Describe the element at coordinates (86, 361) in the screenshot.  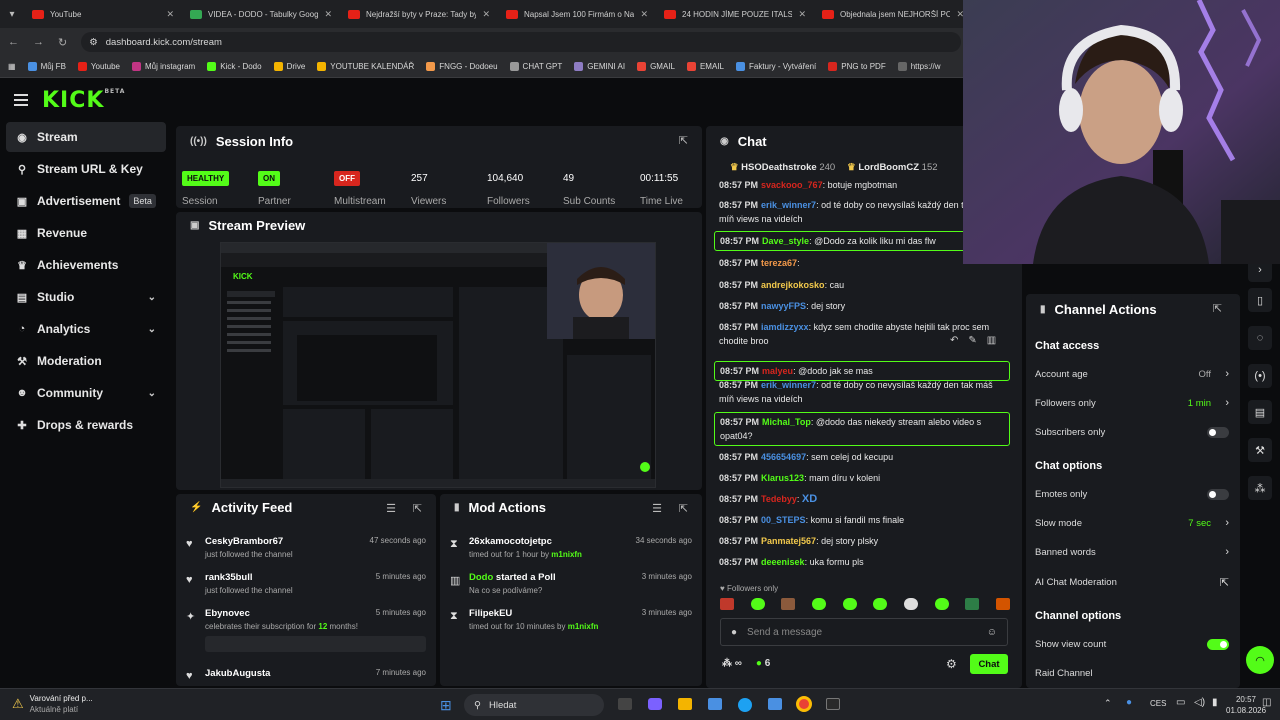
I see `sidebar-item-moderation: ⚒ Moderation` at that location.